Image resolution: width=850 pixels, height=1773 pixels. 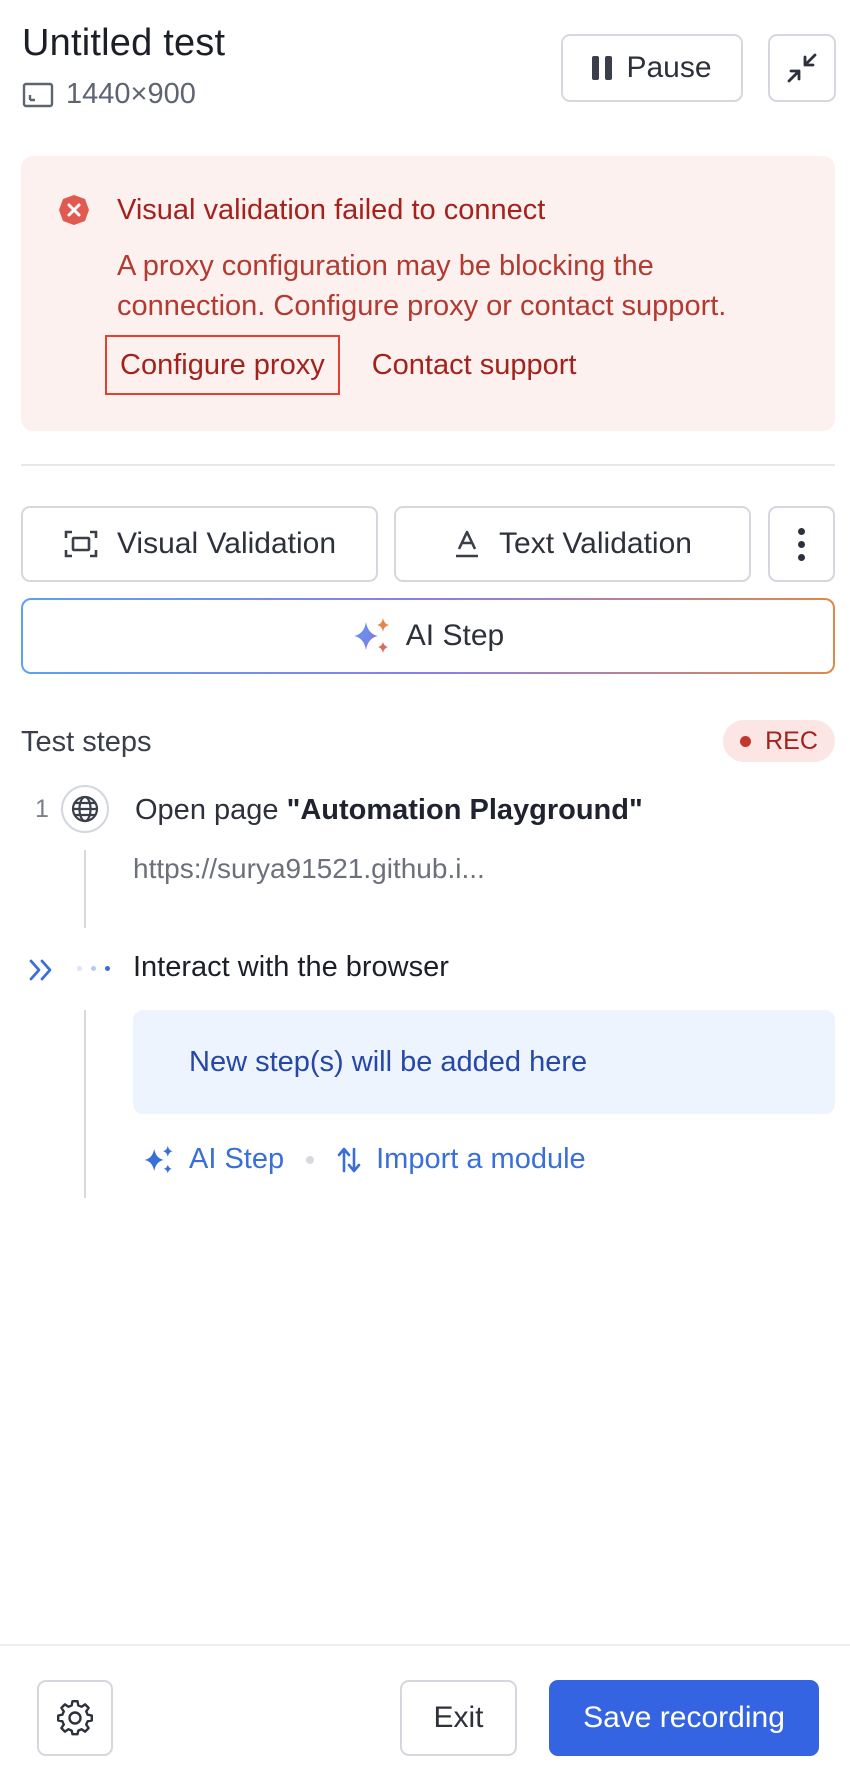 What do you see at coordinates (93, 968) in the screenshot?
I see `loading-dots-icon` at bounding box center [93, 968].